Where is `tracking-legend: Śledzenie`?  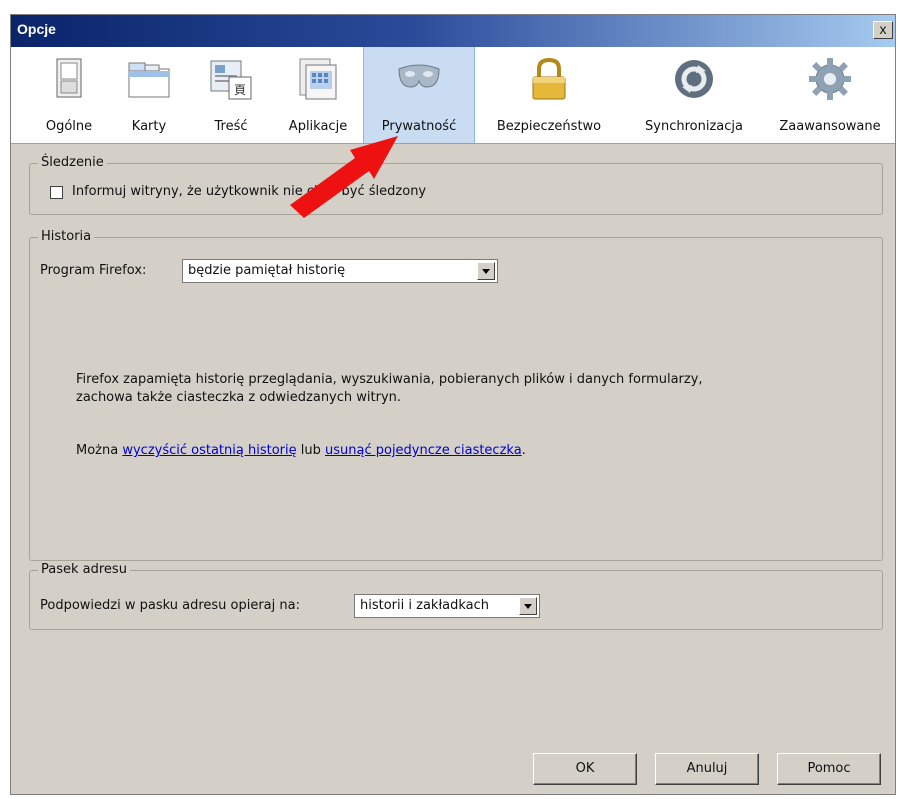 tracking-legend: Śledzenie is located at coordinates (72, 162).